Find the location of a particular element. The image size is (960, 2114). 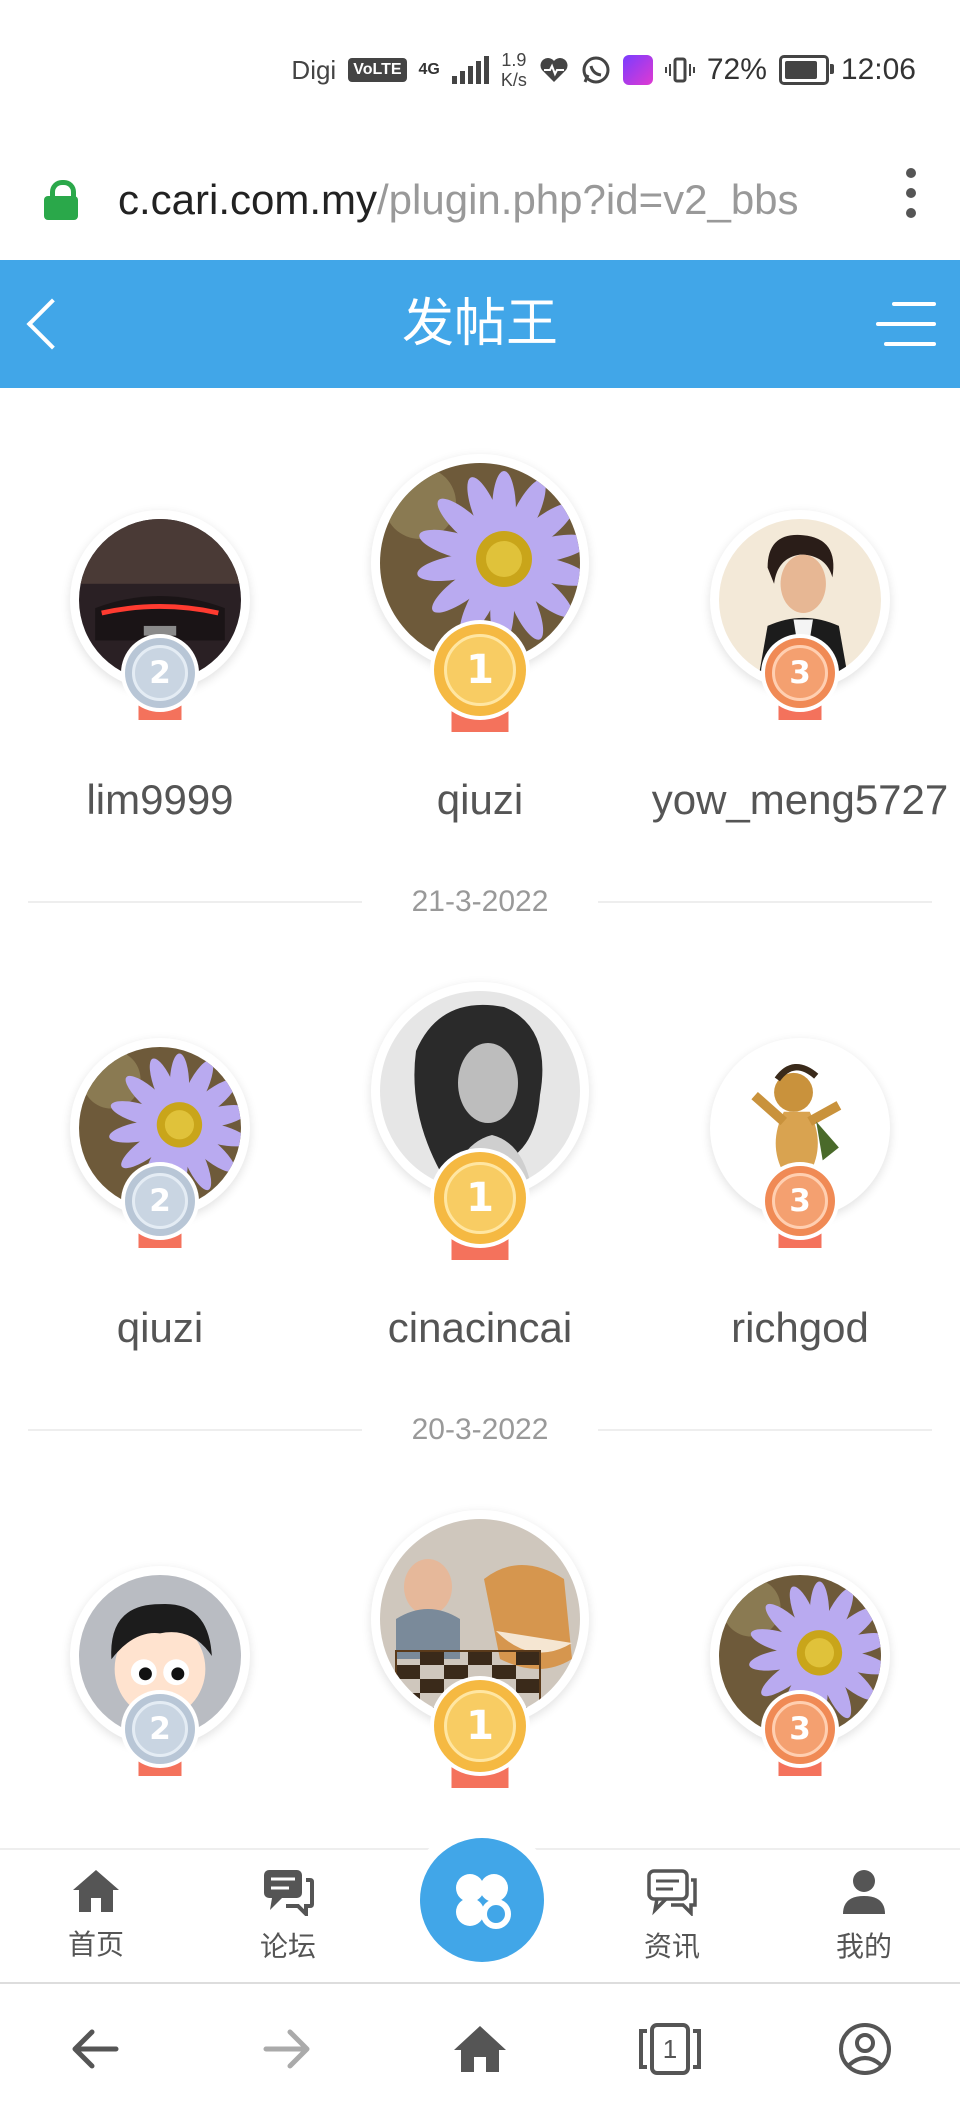

heart-rate-icon is located at coordinates (554, 70).